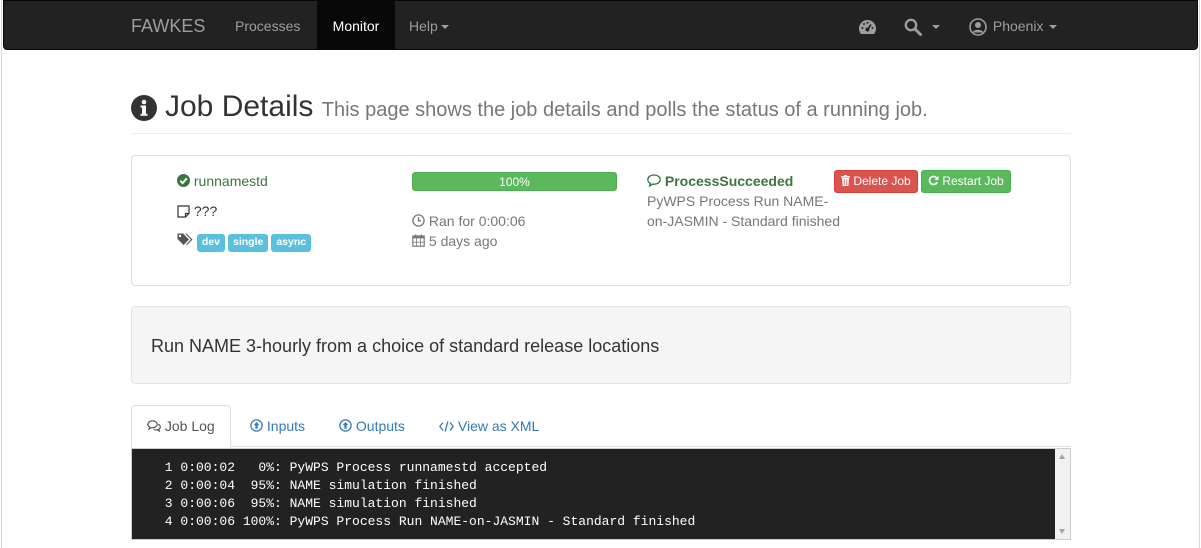 Image resolution: width=1201 pixels, height=548 pixels. What do you see at coordinates (935, 181) in the screenshot?
I see `refresh-icon` at bounding box center [935, 181].